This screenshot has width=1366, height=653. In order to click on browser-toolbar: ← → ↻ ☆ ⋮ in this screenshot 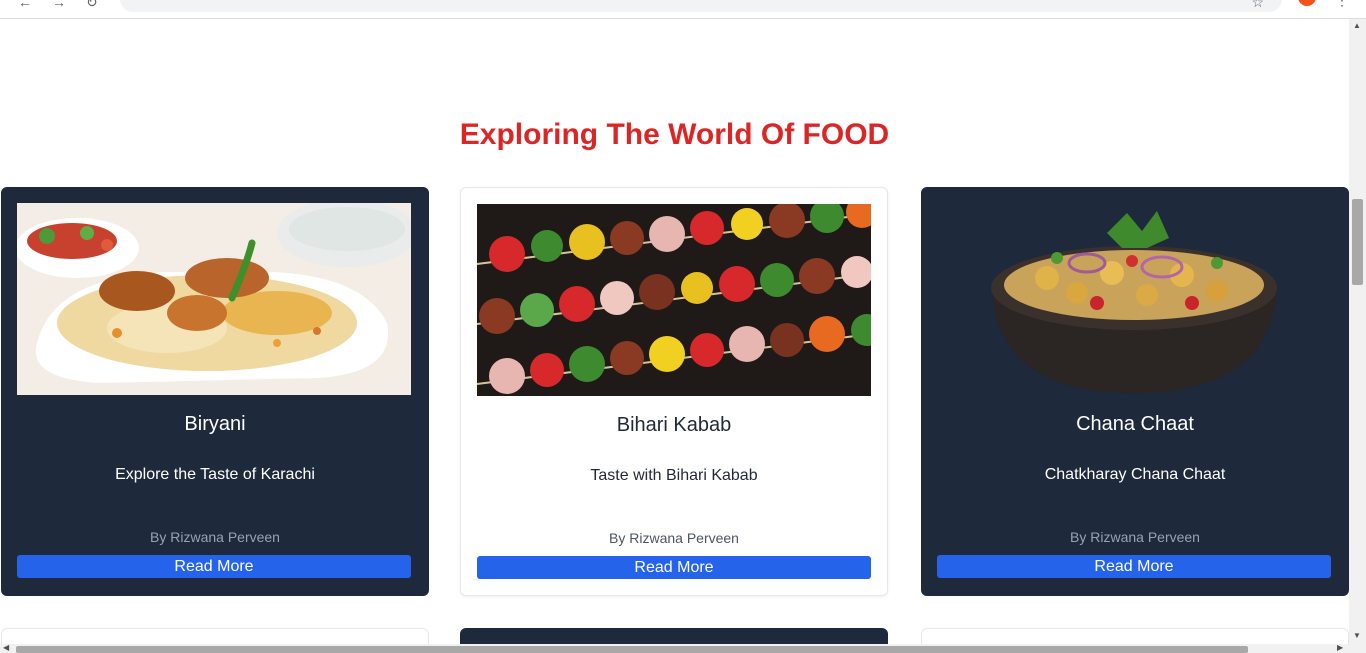, I will do `click(683, 9)`.